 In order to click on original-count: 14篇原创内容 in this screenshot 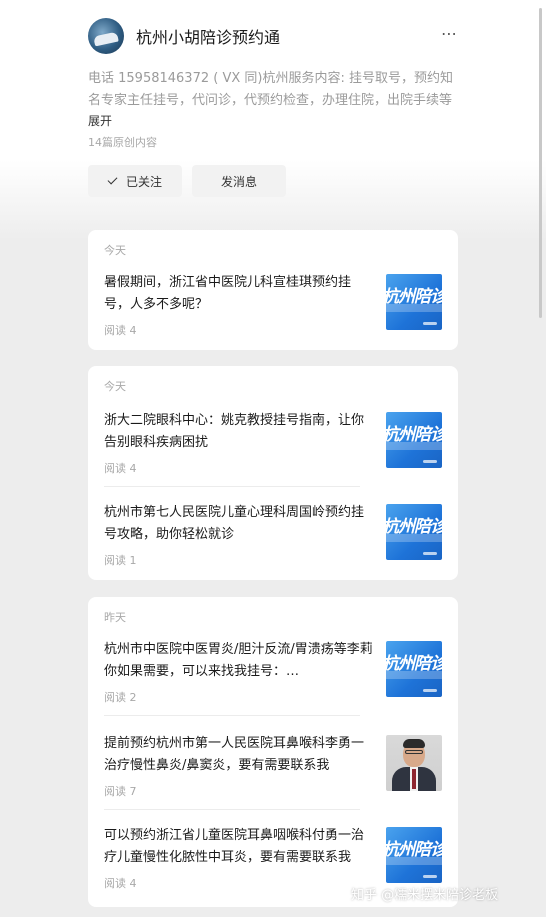, I will do `click(122, 142)`.